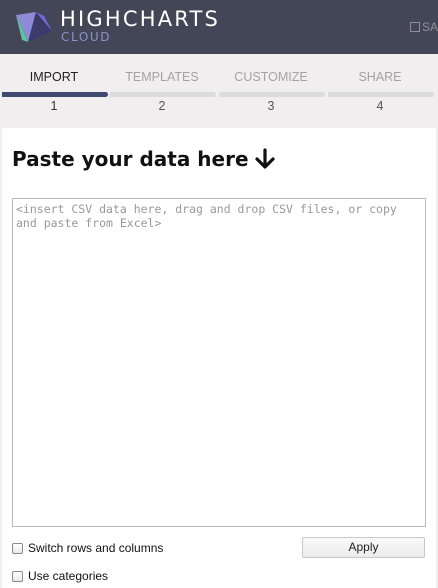 This screenshot has height=588, width=438. What do you see at coordinates (271, 106) in the screenshot?
I see `step-number: 3` at bounding box center [271, 106].